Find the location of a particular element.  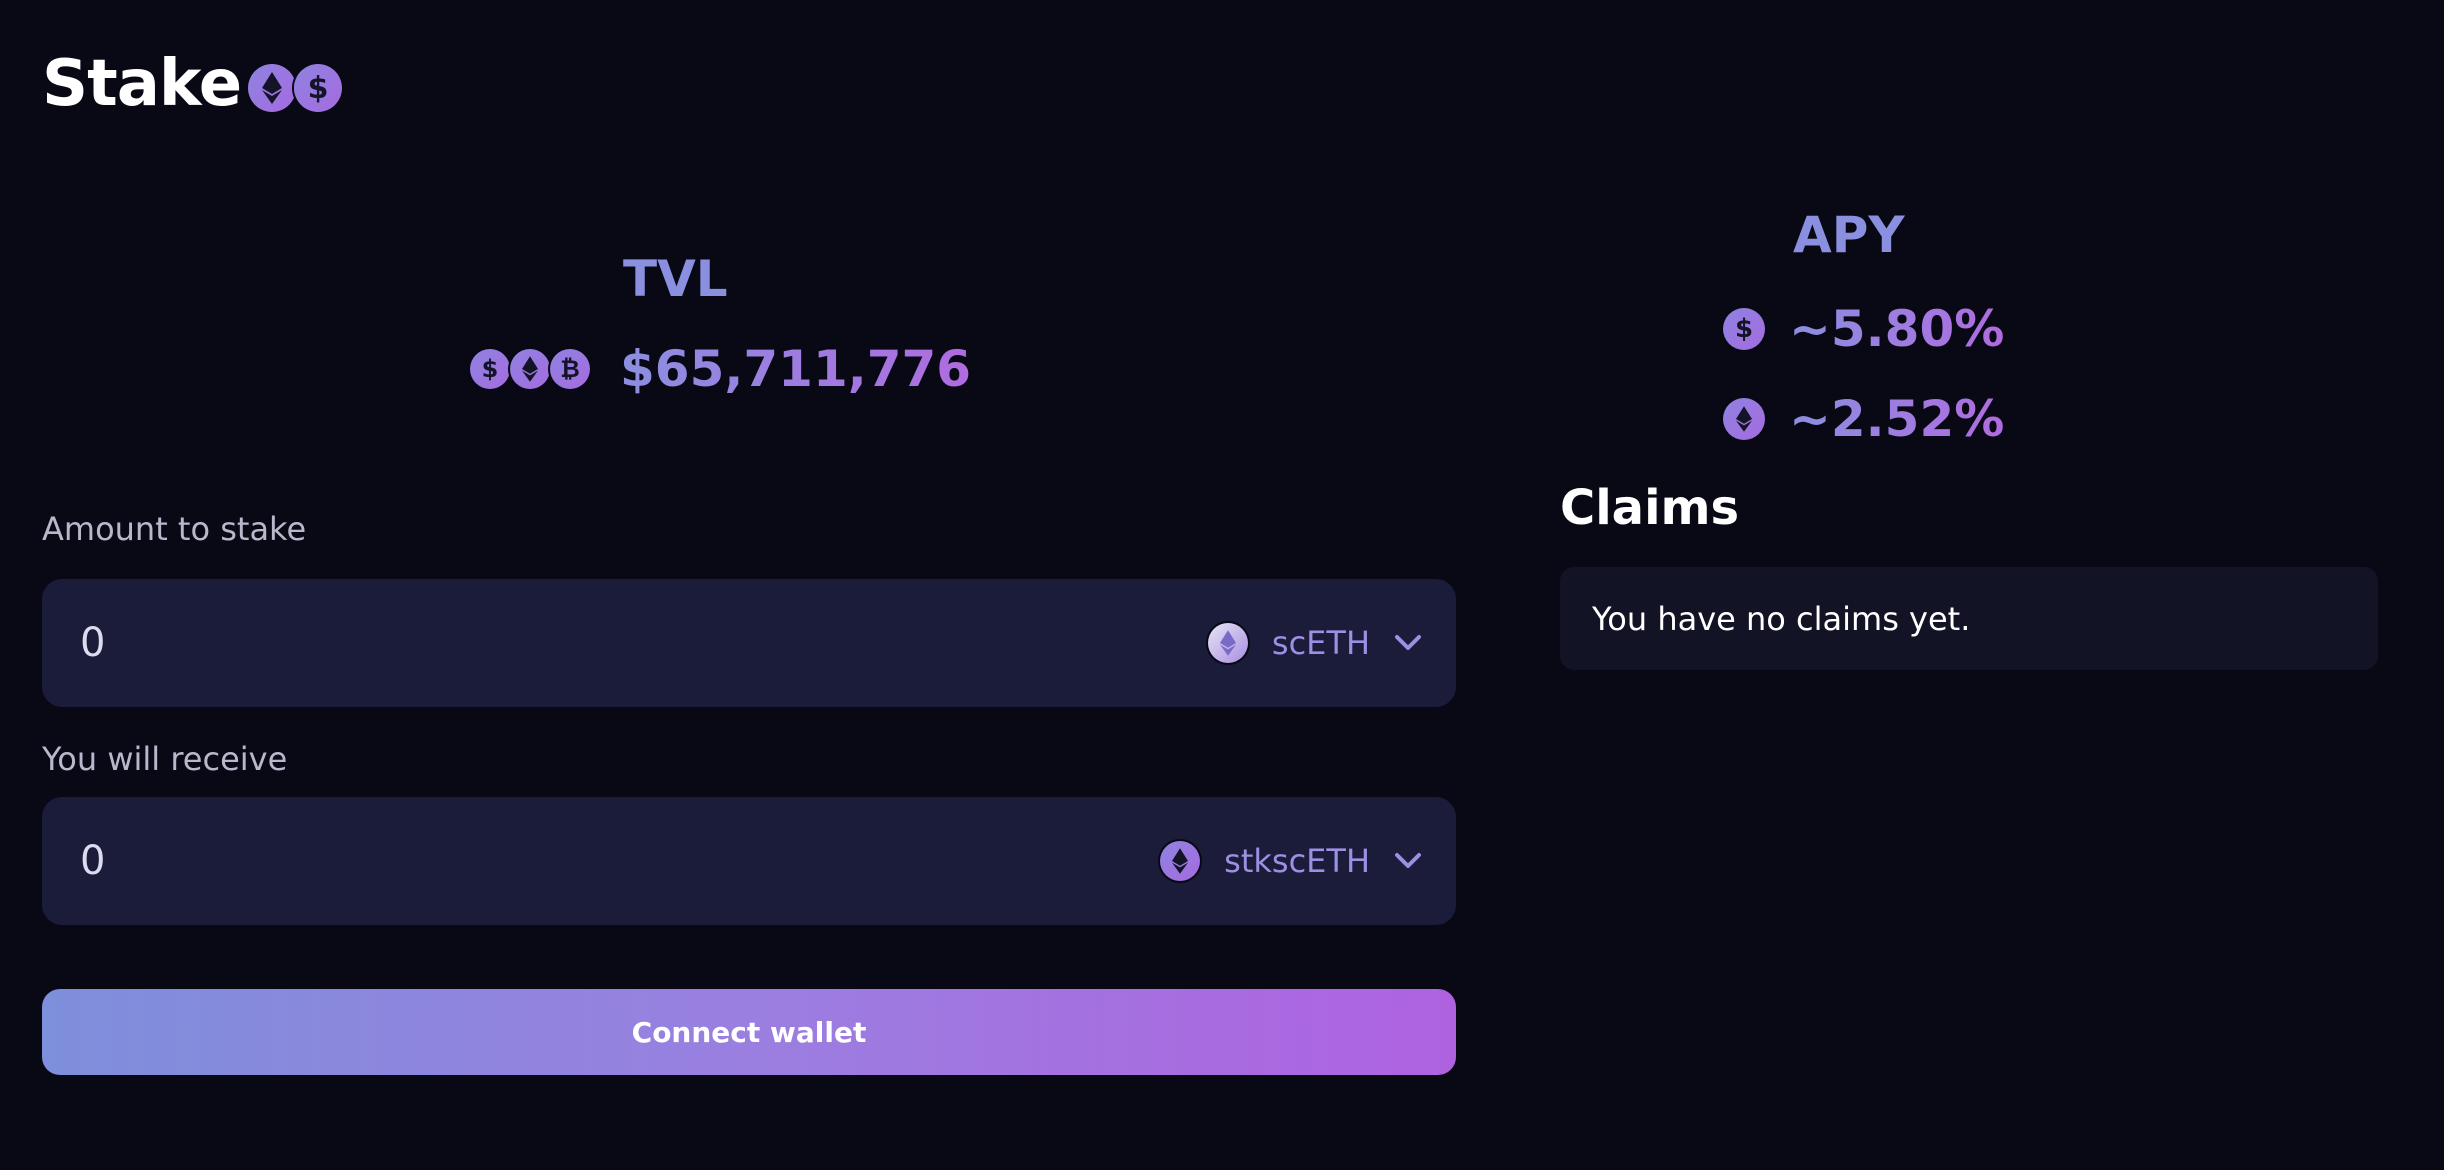

bitcoin-coin-icon: ₿ is located at coordinates (570, 369).